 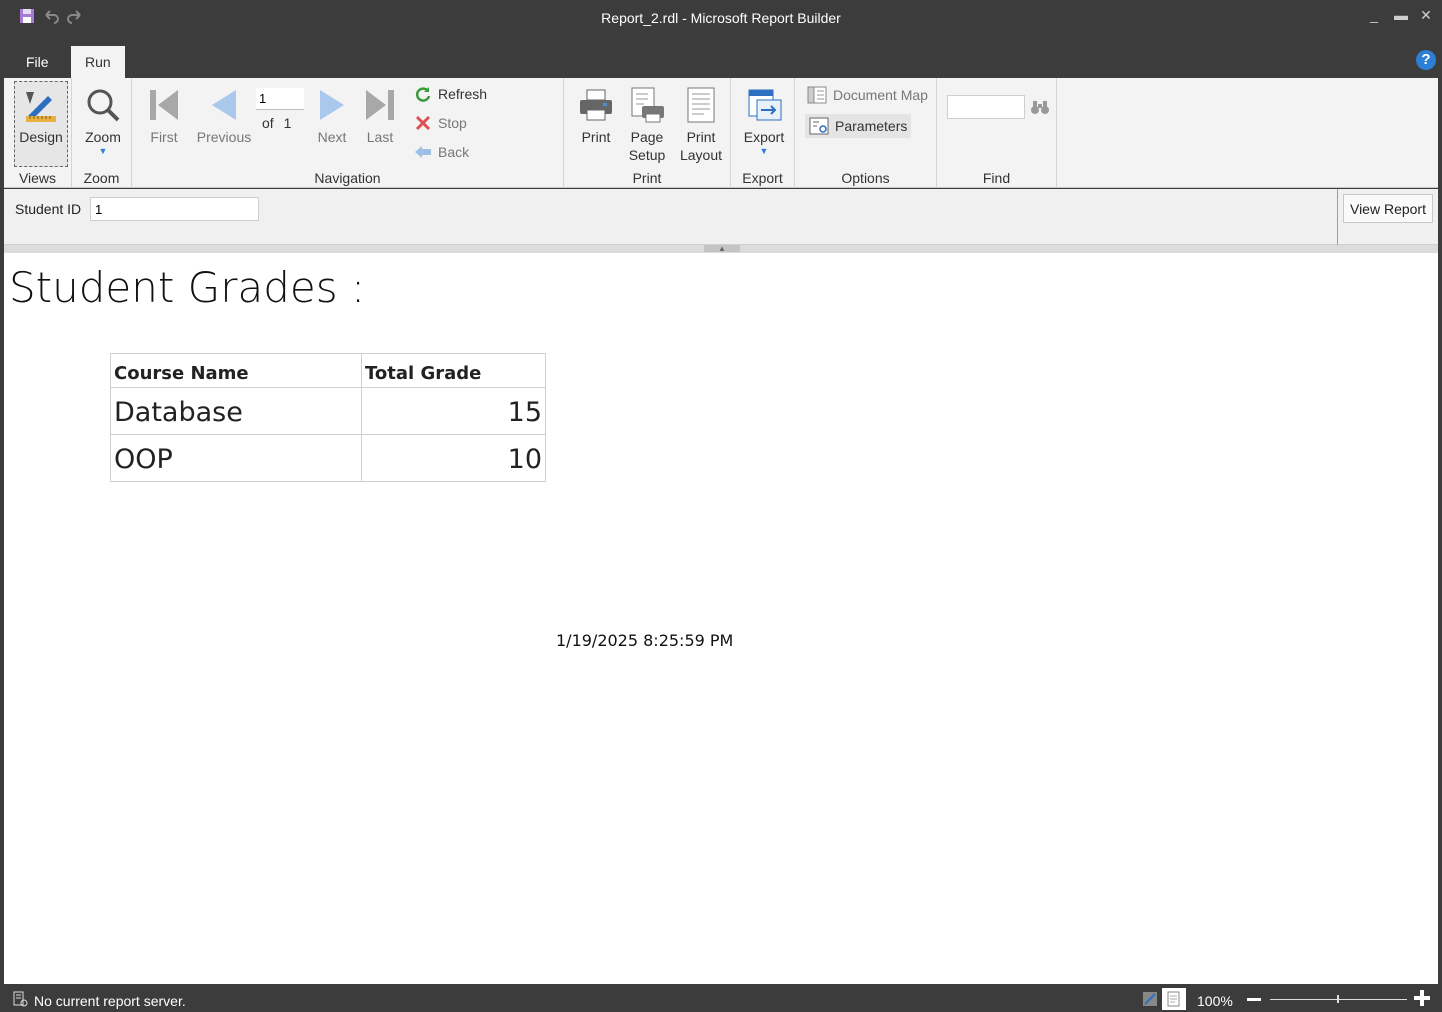 What do you see at coordinates (380, 105) in the screenshot?
I see `last-page-icon` at bounding box center [380, 105].